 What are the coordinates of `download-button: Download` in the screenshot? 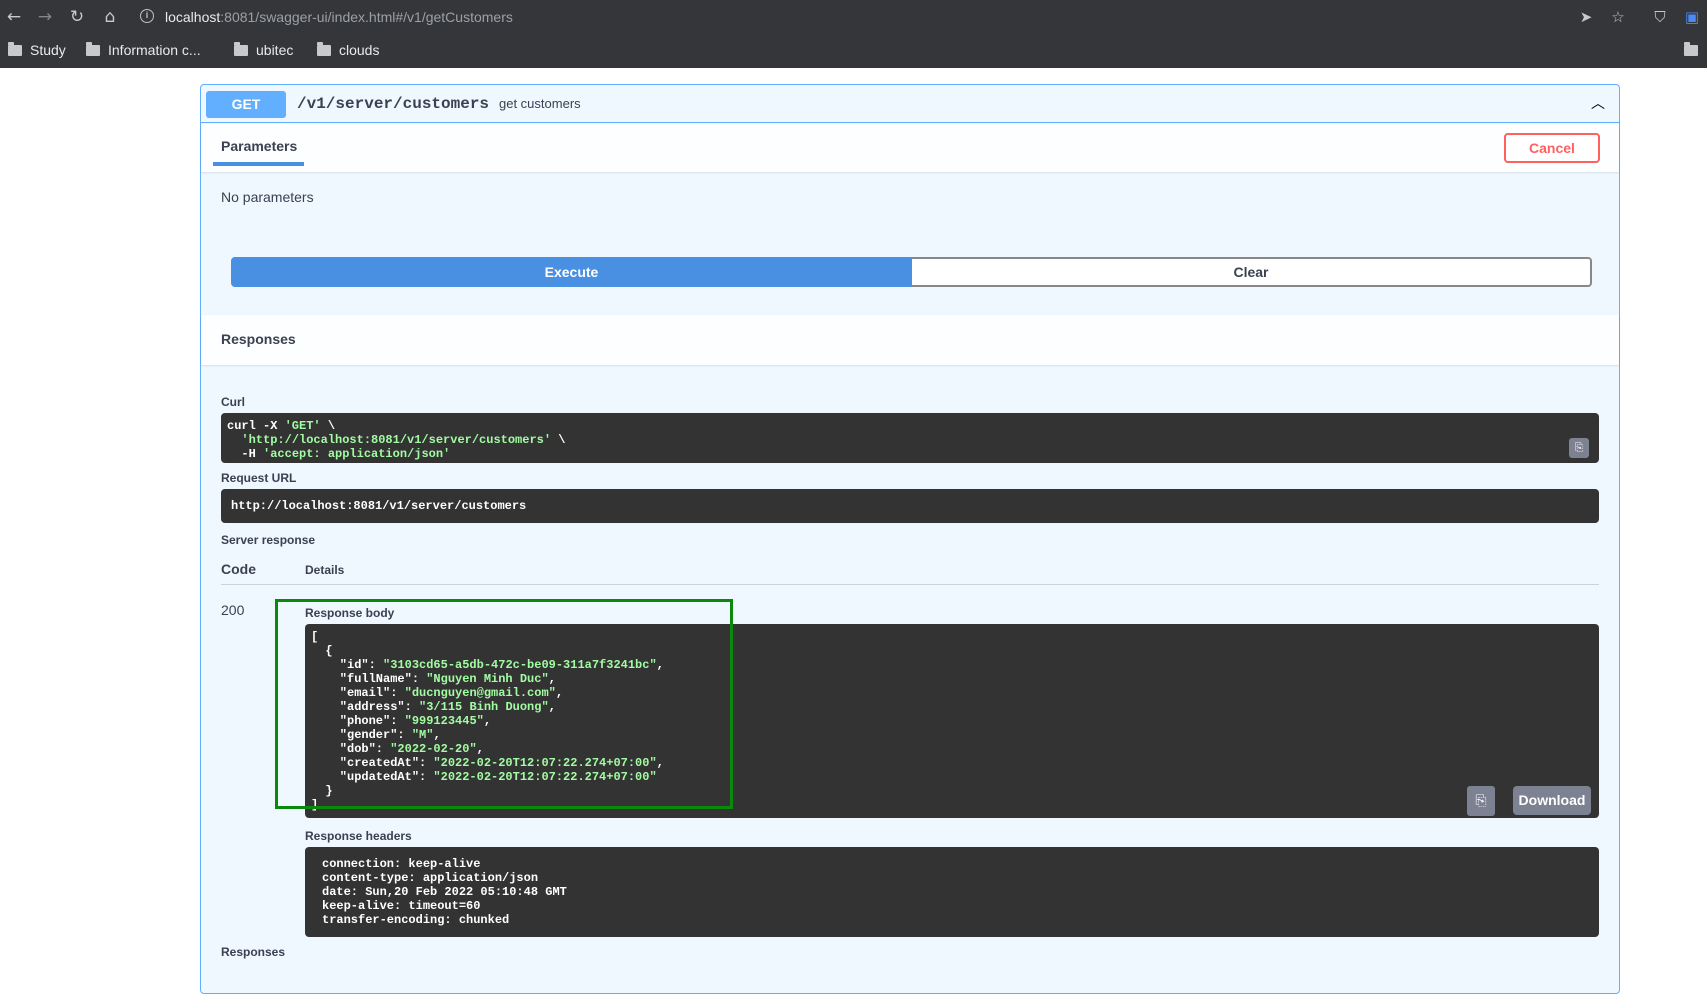 It's located at (1552, 800).